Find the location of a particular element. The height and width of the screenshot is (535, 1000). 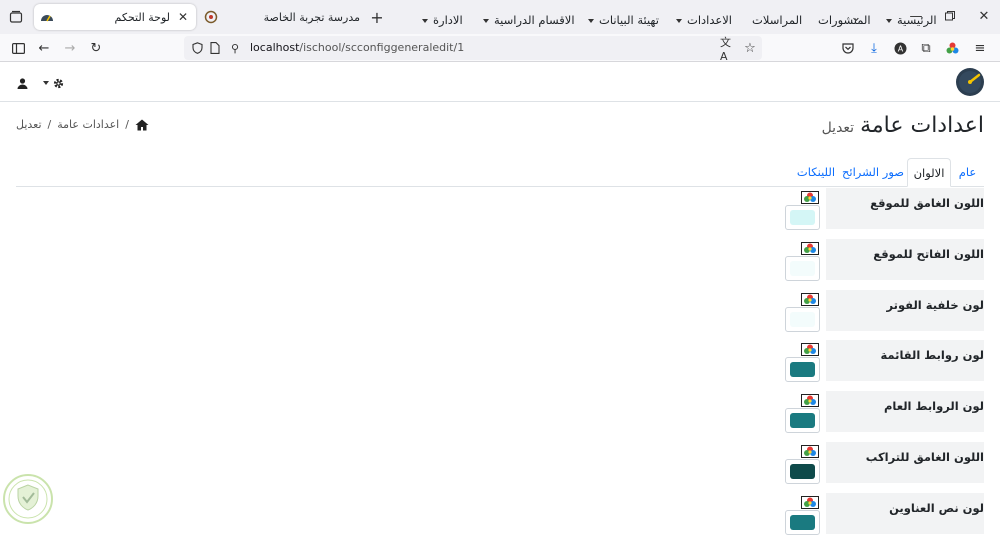

school-favicon-icon is located at coordinates (211, 17).